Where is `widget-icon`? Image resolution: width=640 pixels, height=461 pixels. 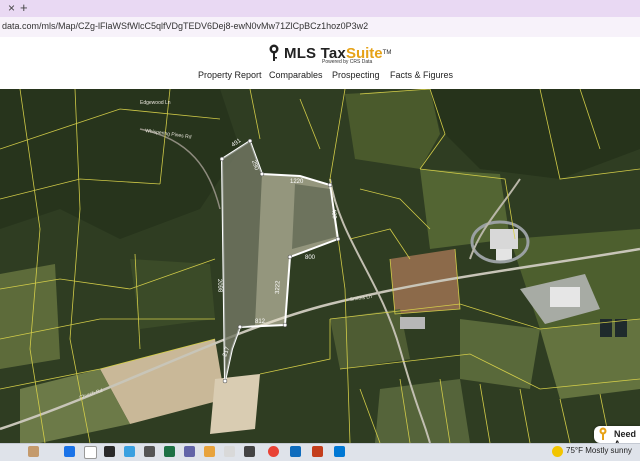
widget-icon is located at coordinates (33, 451).